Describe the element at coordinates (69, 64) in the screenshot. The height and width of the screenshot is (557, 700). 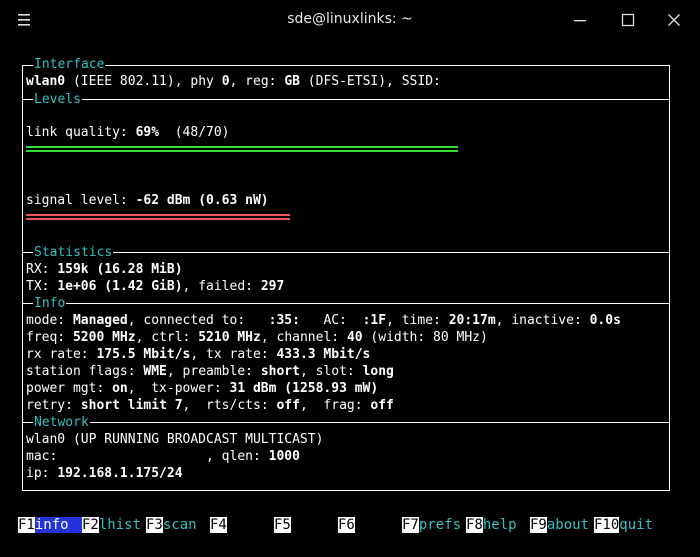
I see `section-label-interface: Interface` at that location.